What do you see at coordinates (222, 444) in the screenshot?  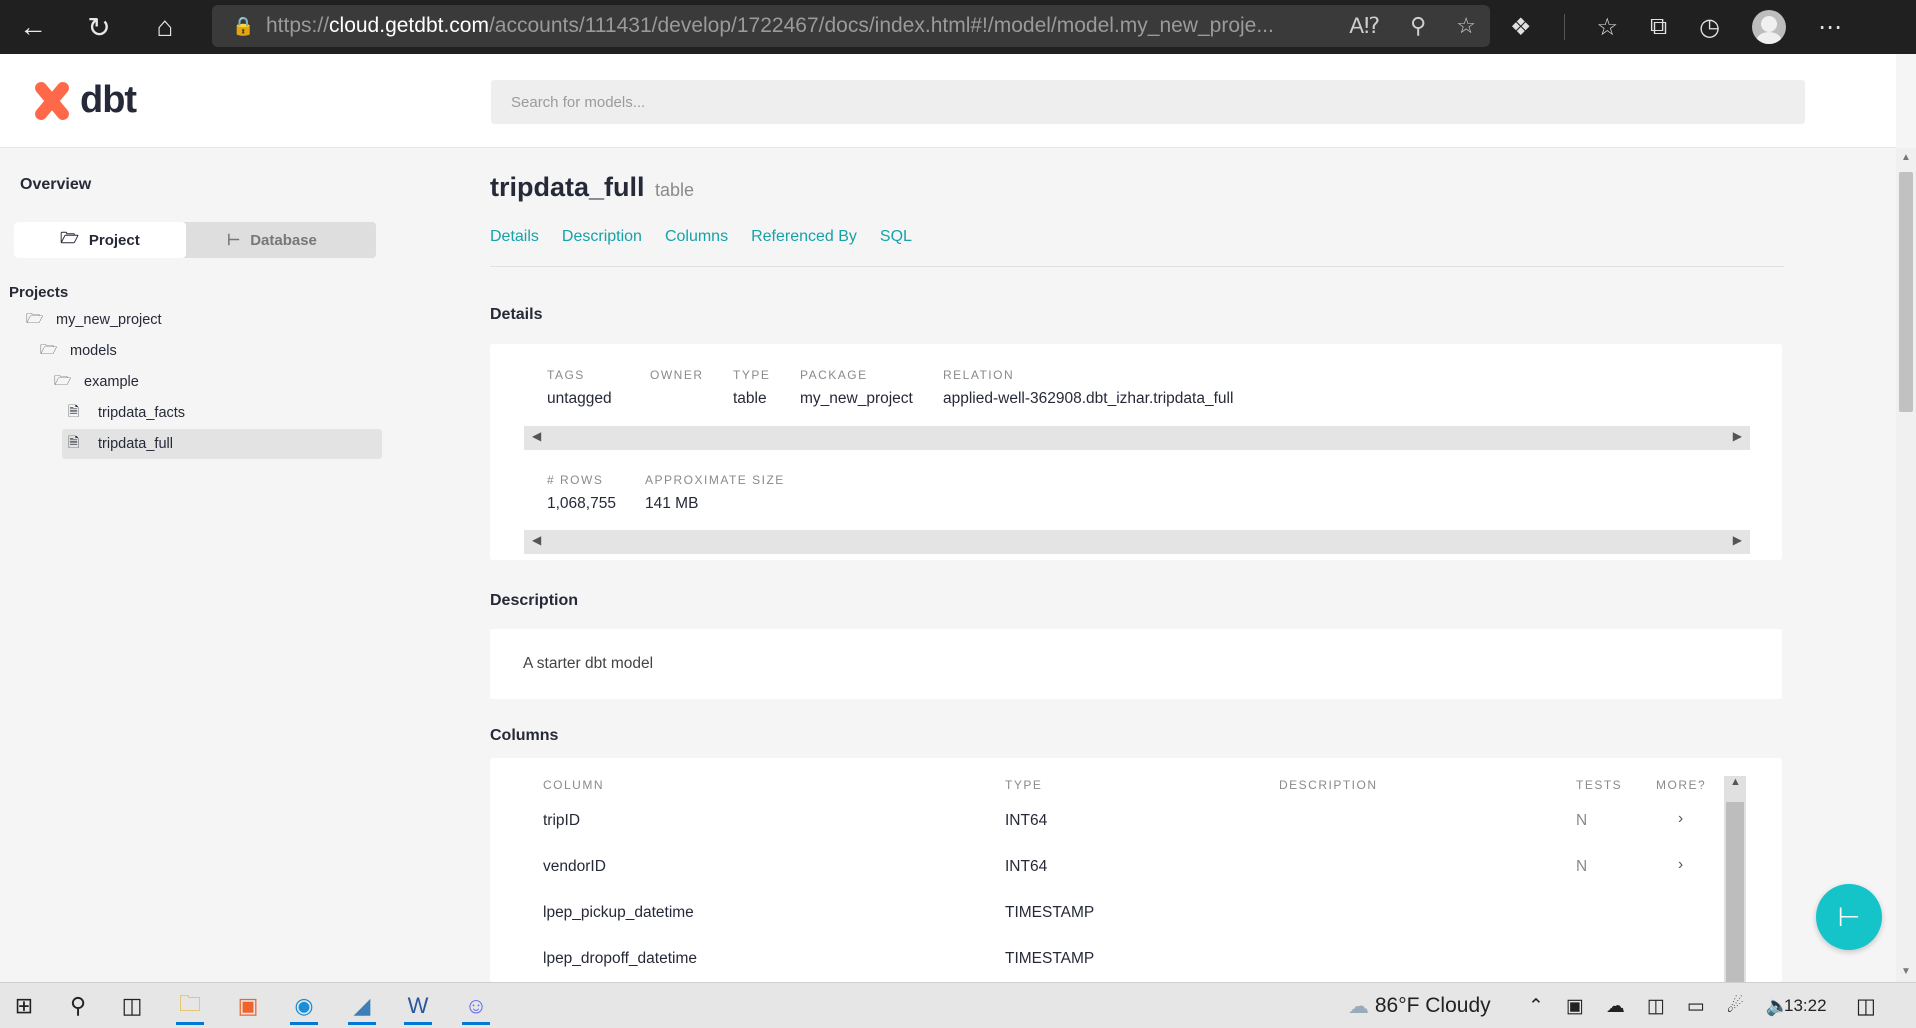 I see `tree-item-tripdata-full: 🗎 tripdata_full` at bounding box center [222, 444].